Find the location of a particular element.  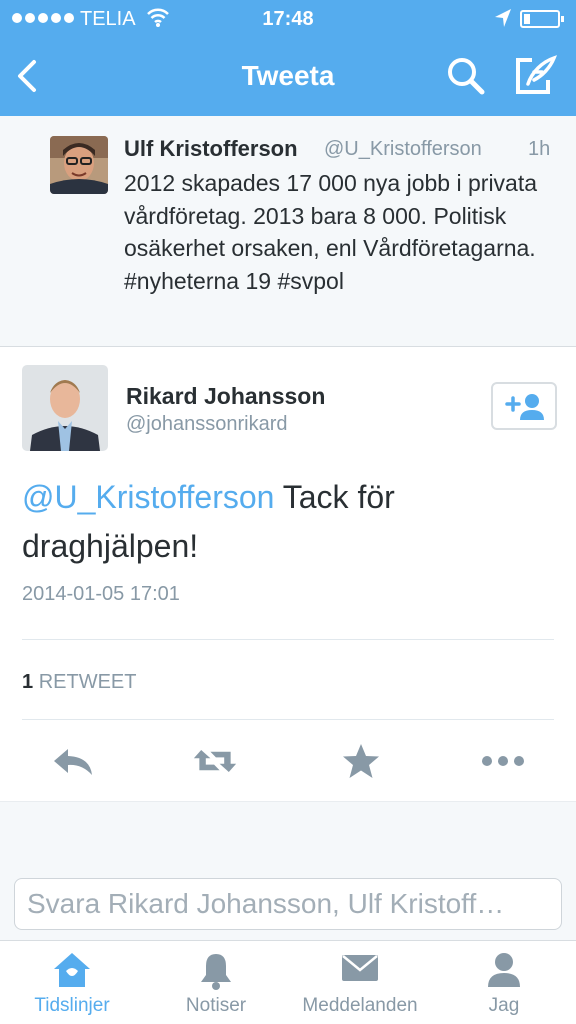

reply-icon is located at coordinates (73, 761).